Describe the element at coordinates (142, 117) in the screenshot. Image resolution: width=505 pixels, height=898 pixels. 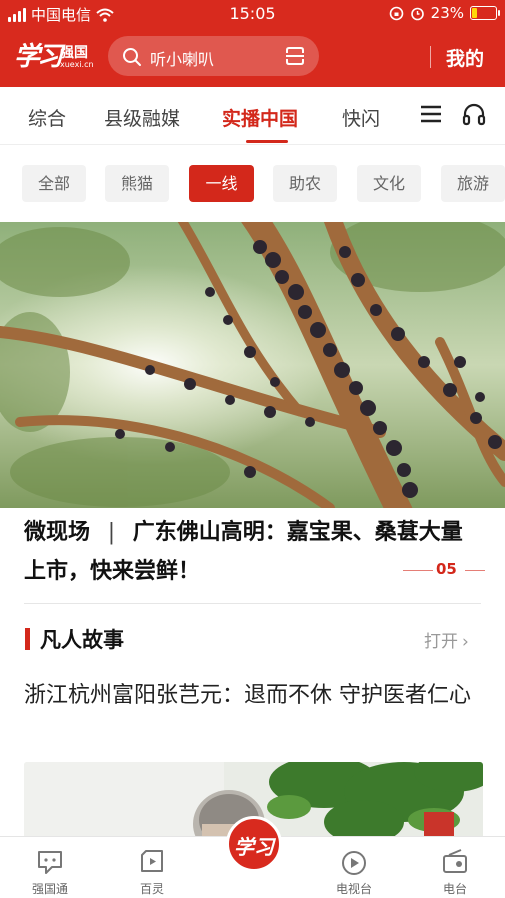
I see `tab-county-media: 县级融媒` at that location.